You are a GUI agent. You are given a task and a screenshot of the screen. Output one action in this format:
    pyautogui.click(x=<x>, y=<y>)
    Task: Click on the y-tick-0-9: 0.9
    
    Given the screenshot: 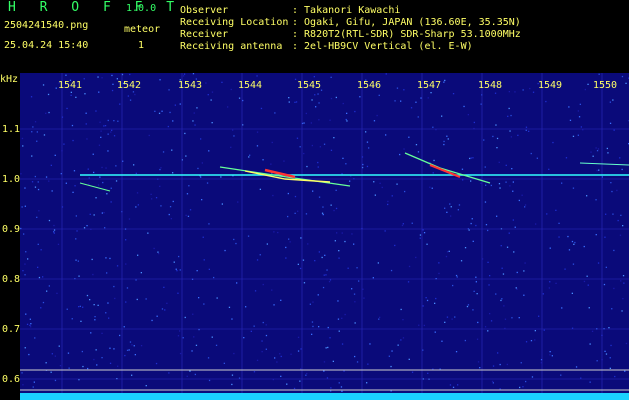 What is the action you would take?
    pyautogui.click(x=11, y=229)
    